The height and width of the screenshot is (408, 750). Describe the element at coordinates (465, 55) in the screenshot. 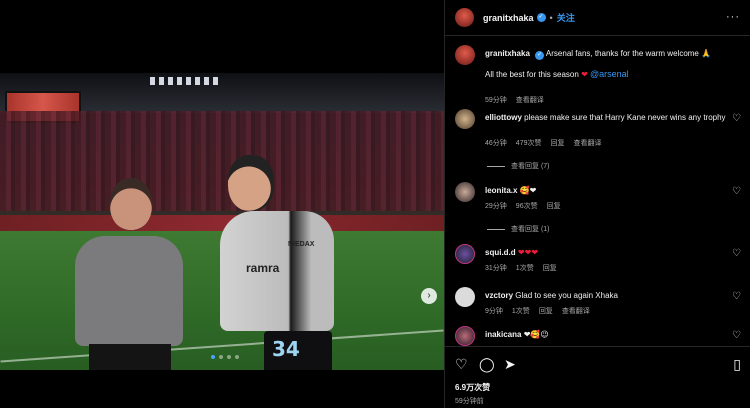

I see `caption-avatar` at that location.